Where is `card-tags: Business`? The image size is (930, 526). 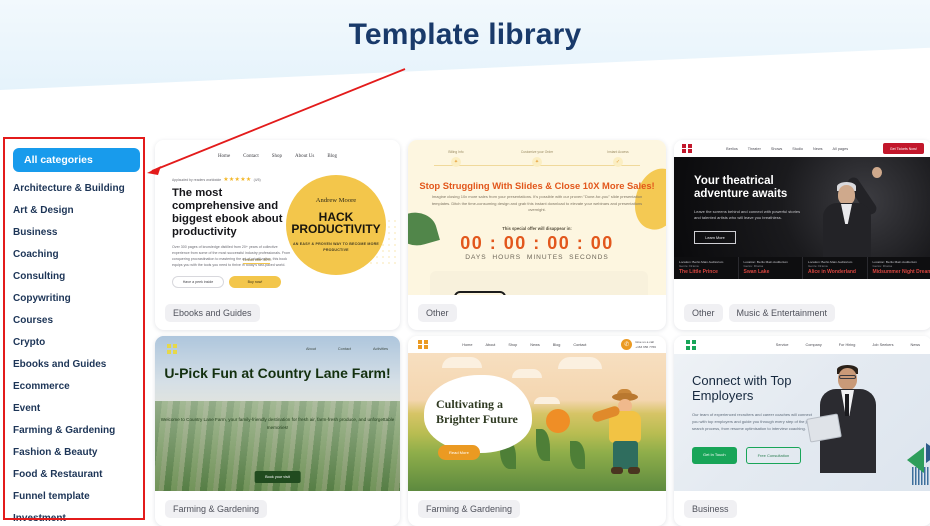
card-tags: Business is located at coordinates (802, 508).